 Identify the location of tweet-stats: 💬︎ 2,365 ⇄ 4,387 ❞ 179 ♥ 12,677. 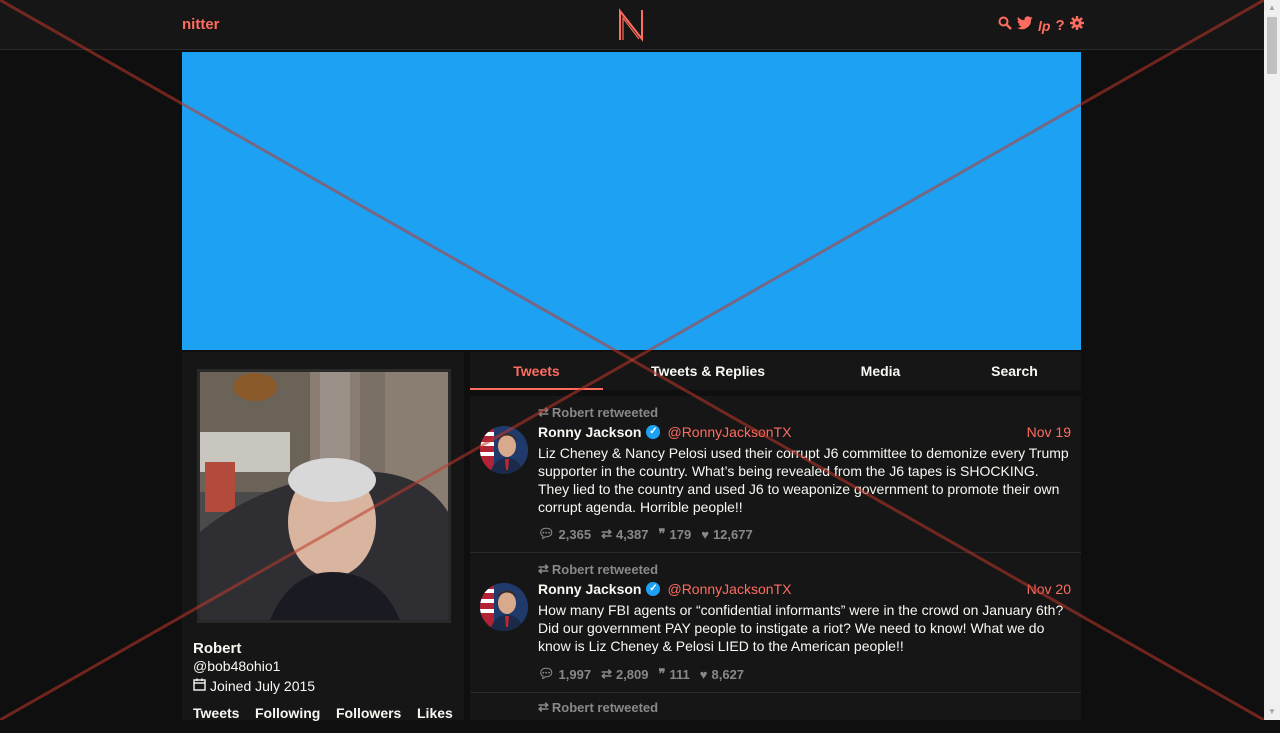
(645, 534).